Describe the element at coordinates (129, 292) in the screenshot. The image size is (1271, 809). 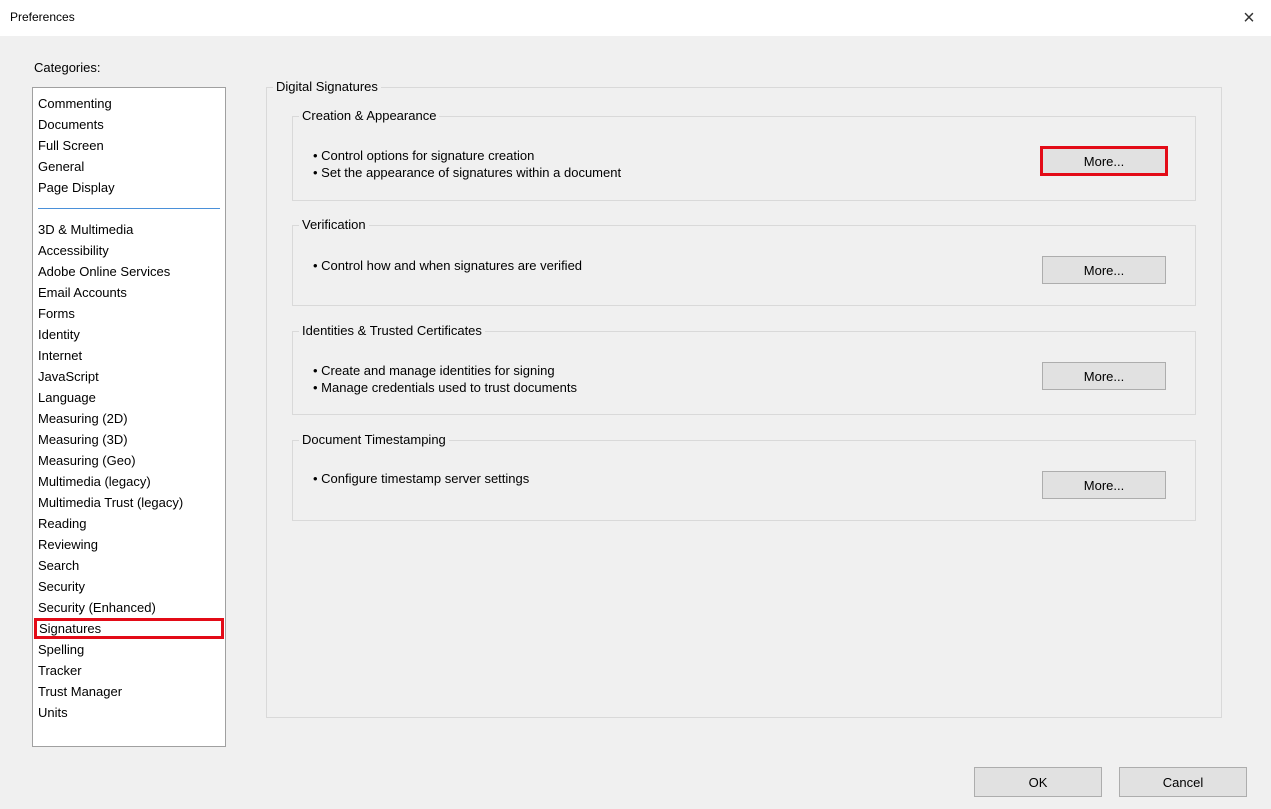
I see `list-item-email-accounts: Email Accounts` at that location.